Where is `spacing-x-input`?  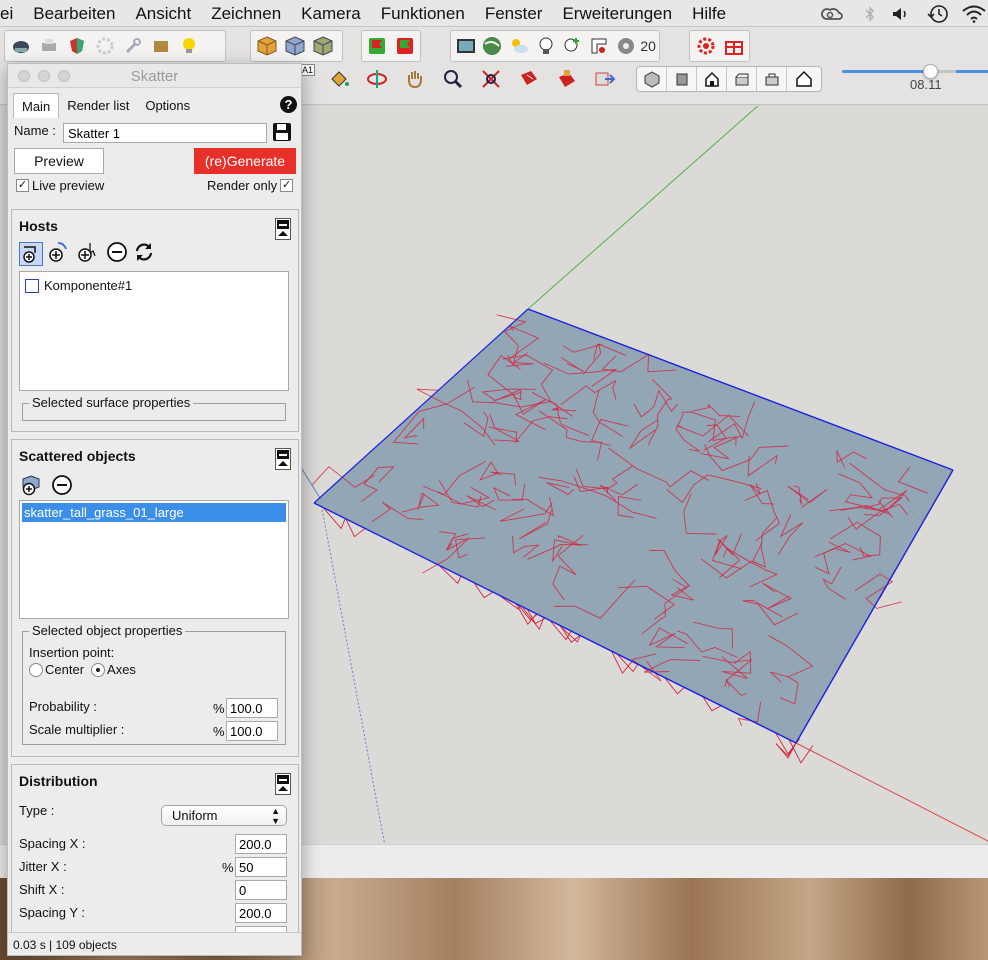 spacing-x-input is located at coordinates (261, 844).